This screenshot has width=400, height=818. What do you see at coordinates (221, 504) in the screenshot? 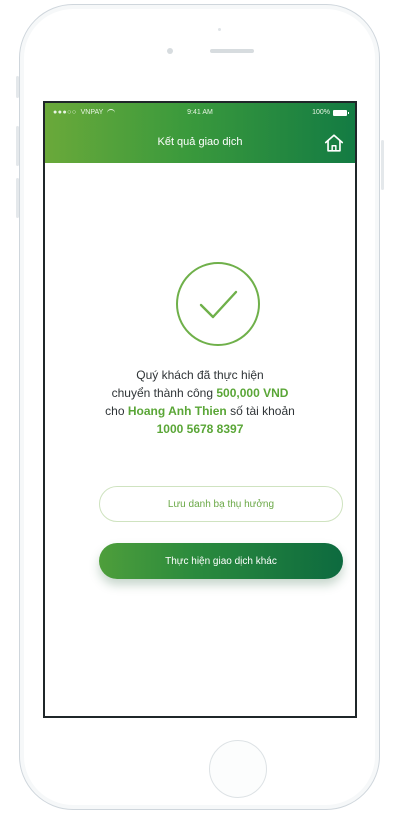
I see `save-beneficiary-button: Lưu danh bạ thụ hưởng` at bounding box center [221, 504].